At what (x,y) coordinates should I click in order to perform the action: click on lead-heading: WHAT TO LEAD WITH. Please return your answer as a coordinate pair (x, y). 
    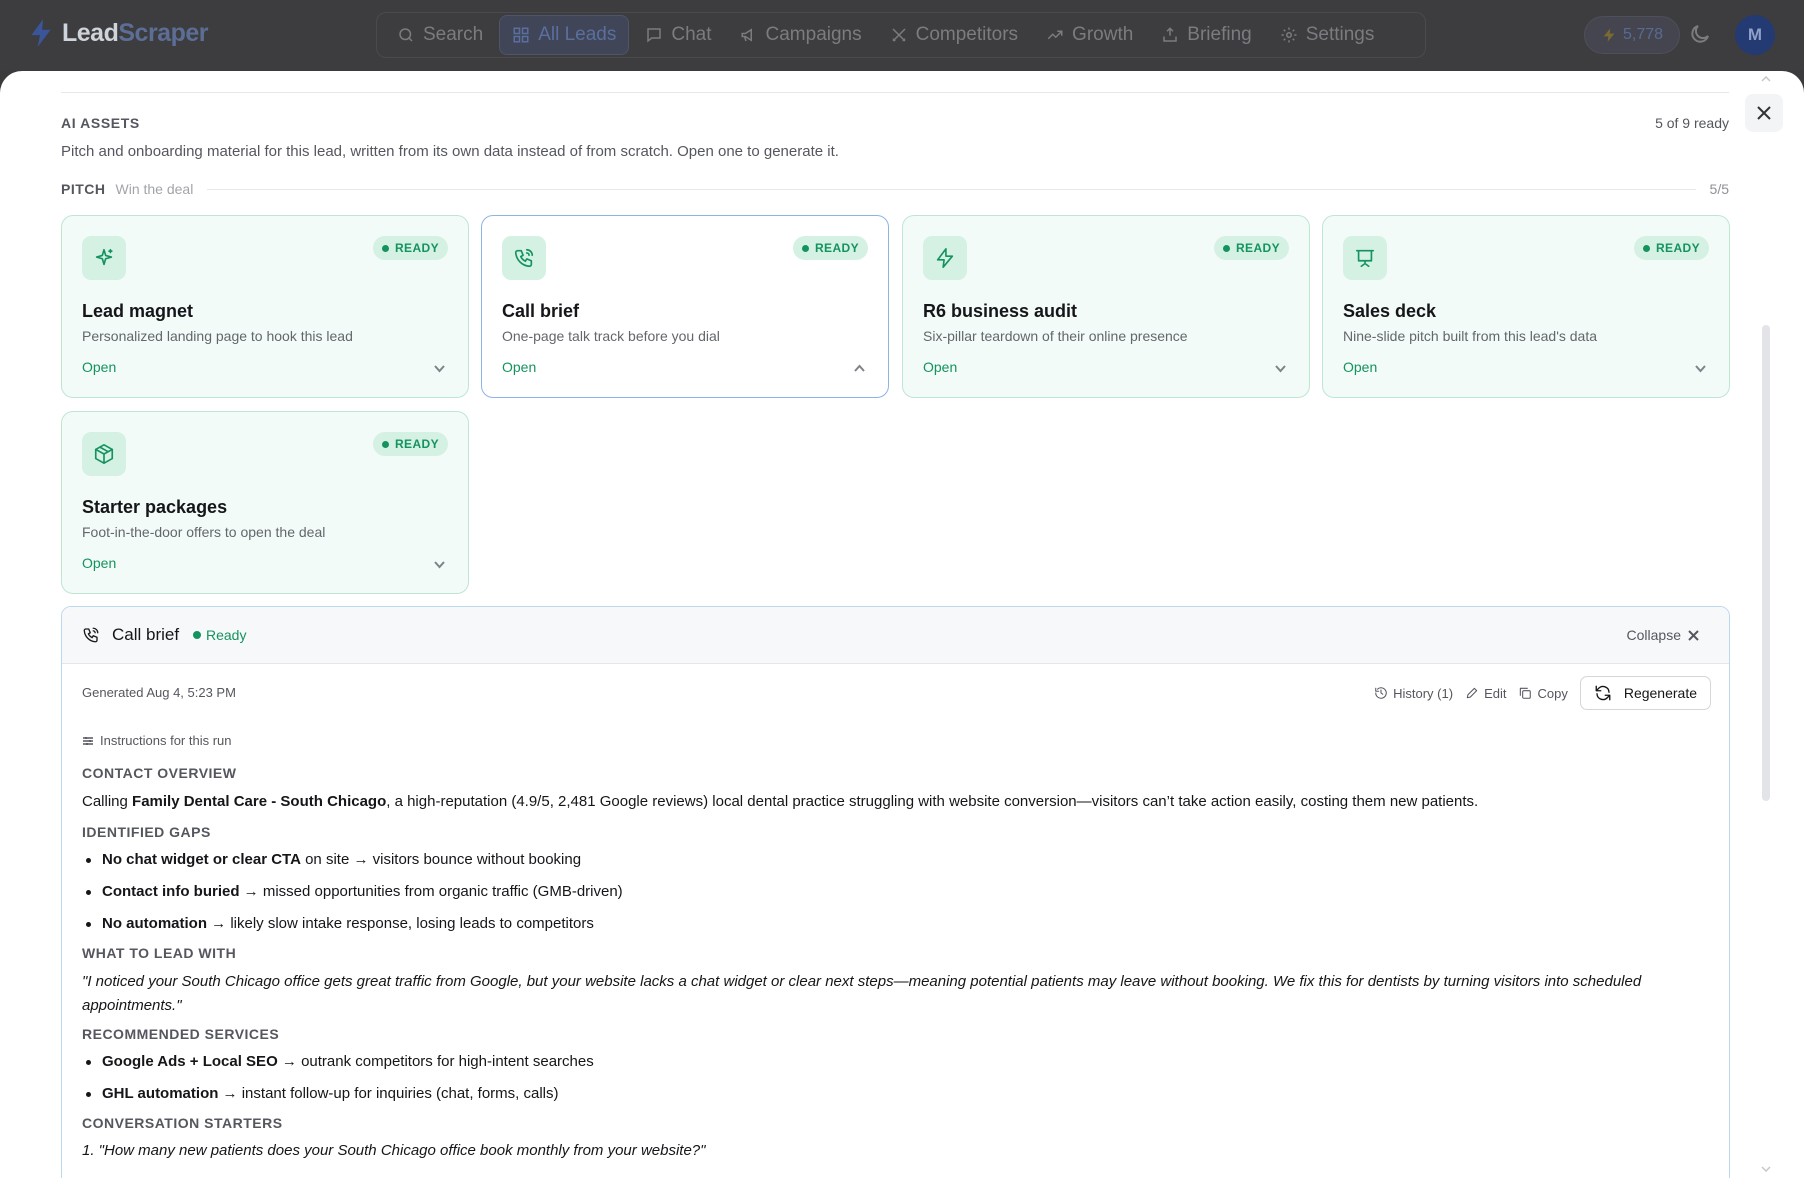
    Looking at the image, I should click on (159, 953).